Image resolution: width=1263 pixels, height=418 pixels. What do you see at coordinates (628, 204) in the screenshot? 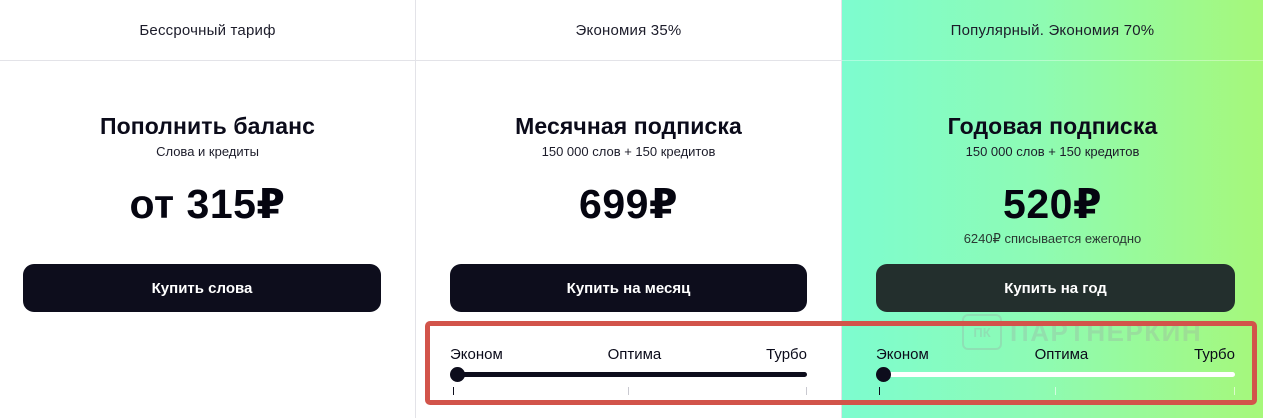
I see `plan-price: 699₽` at bounding box center [628, 204].